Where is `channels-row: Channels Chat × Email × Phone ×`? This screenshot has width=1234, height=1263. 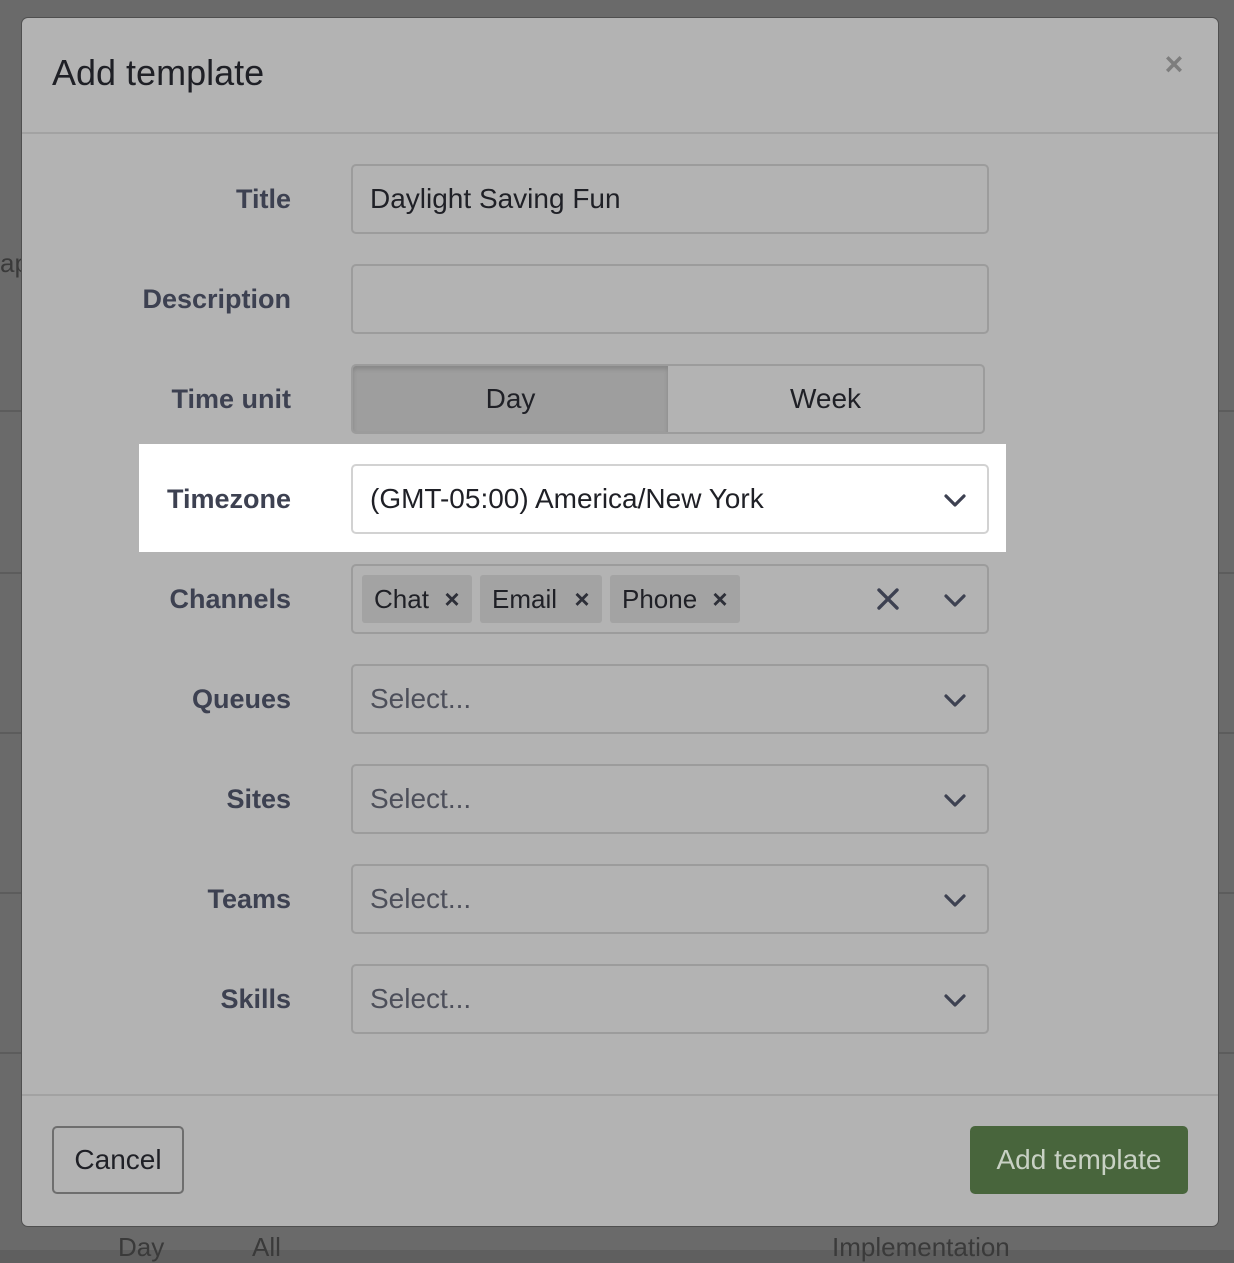 channels-row: Channels Chat × Email × Phone × is located at coordinates (620, 599).